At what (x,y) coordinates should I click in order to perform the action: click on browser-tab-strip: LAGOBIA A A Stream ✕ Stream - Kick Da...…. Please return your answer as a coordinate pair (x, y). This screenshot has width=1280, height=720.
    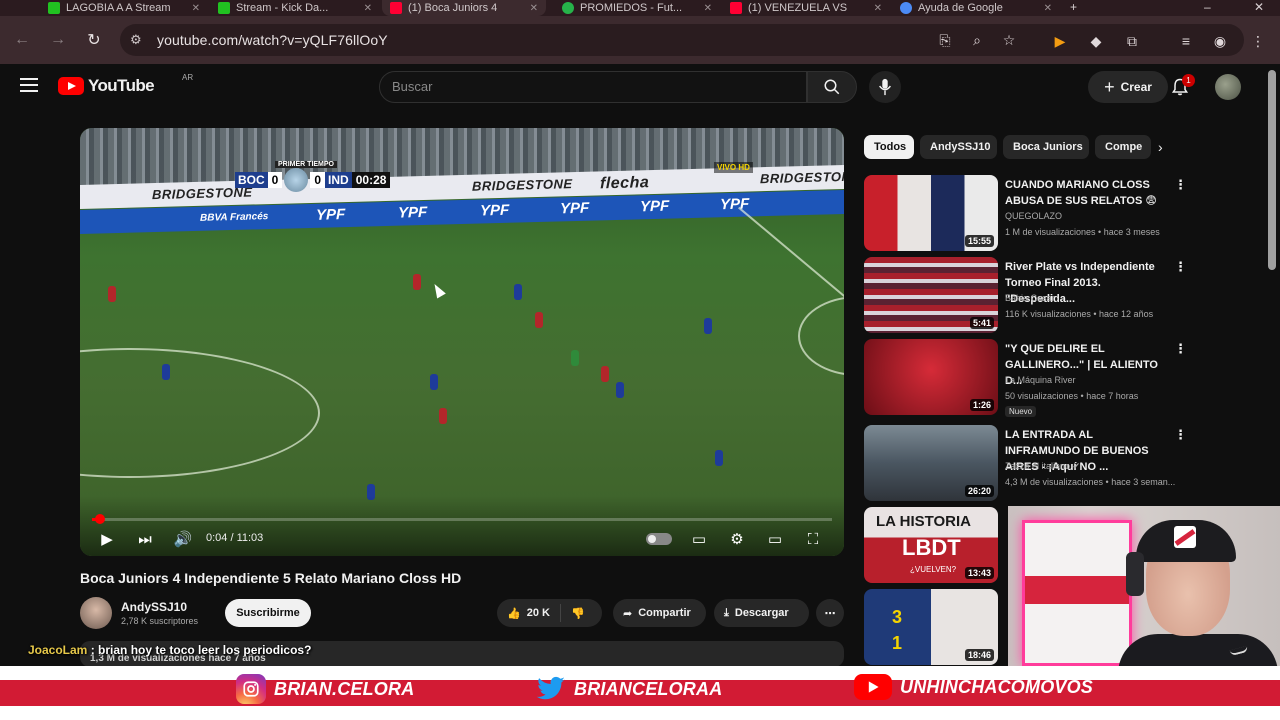
    Looking at the image, I should click on (640, 8).